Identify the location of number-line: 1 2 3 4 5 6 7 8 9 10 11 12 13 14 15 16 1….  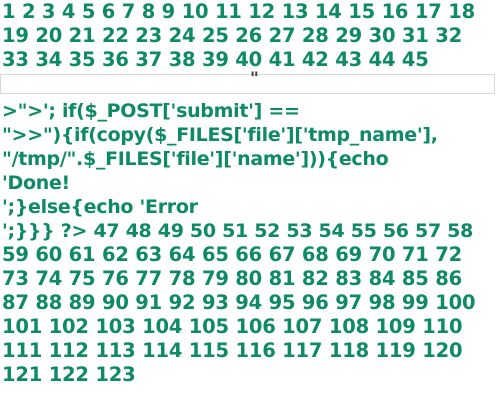
(238, 11).